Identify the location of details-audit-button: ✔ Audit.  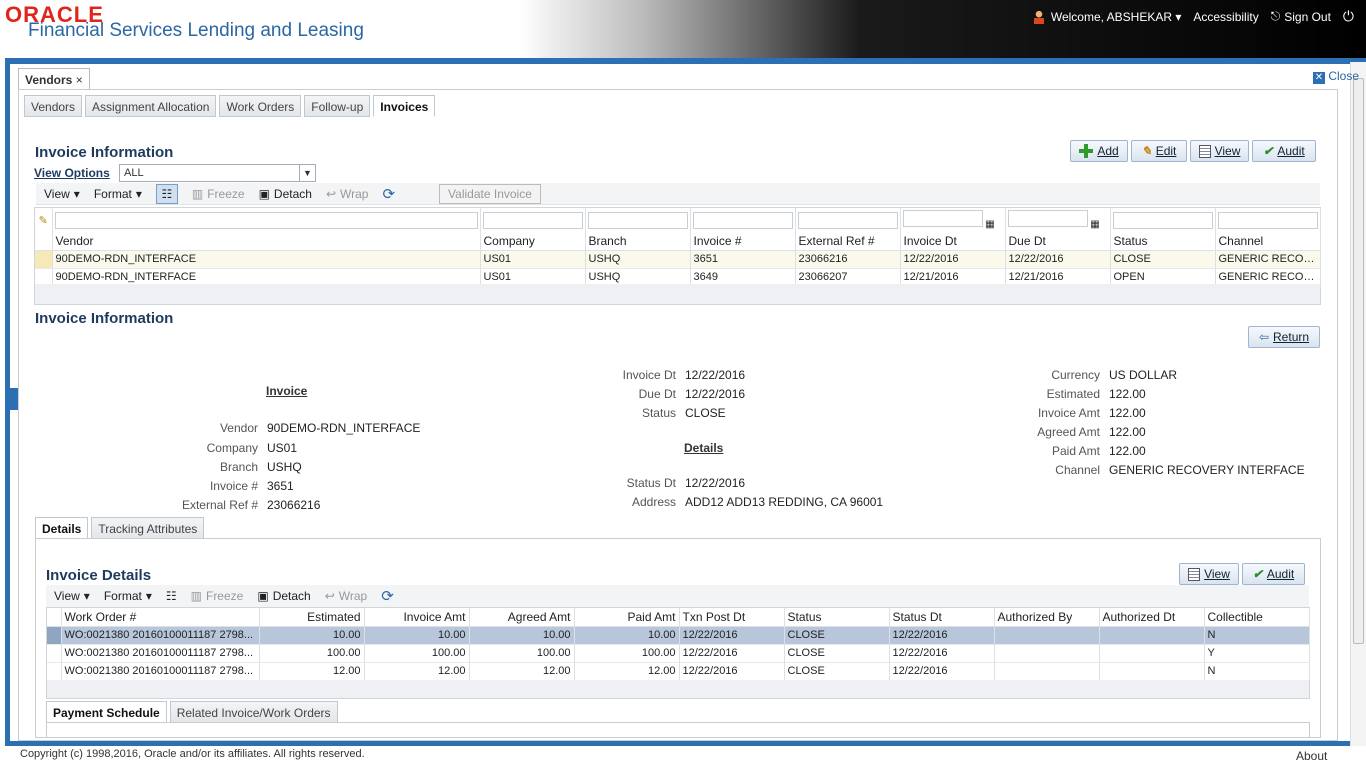
(1273, 574).